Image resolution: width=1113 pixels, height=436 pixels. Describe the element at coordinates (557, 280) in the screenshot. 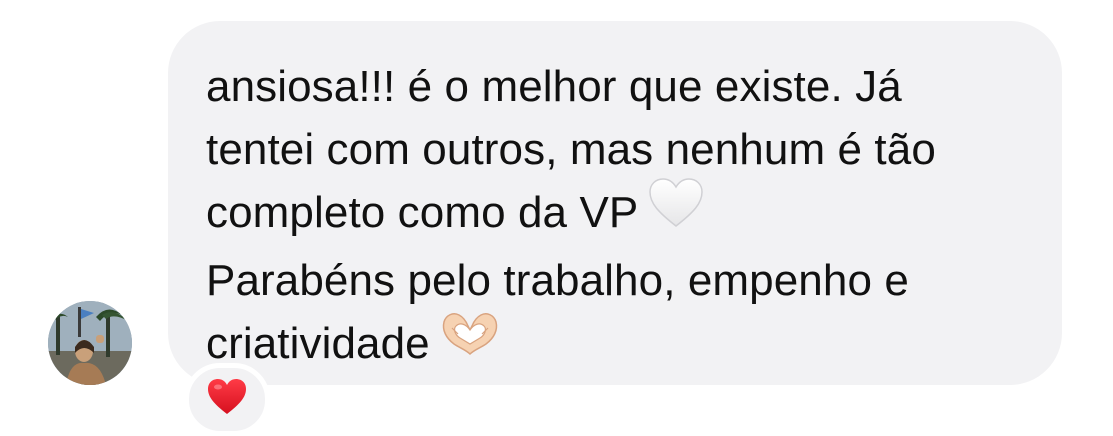

I see `message-line-4: Parabéns pelo trabalho, empenho e` at that location.